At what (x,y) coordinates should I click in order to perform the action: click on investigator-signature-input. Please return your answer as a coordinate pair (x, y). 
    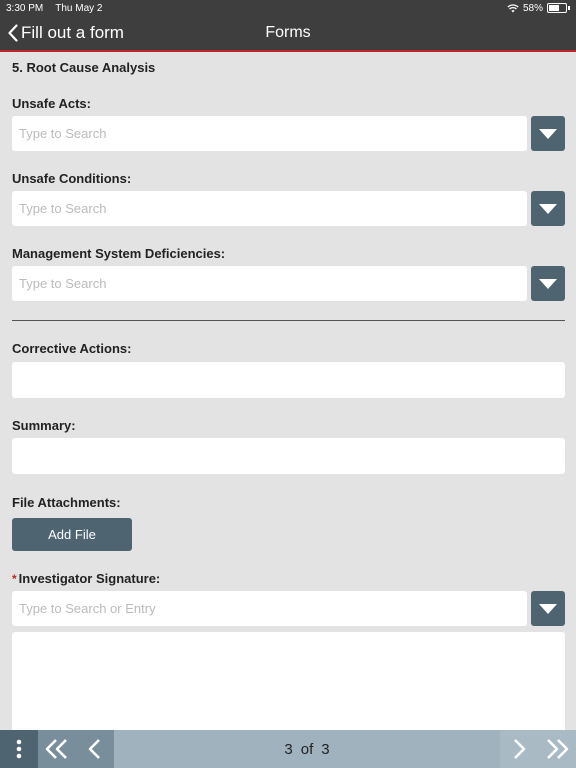
    Looking at the image, I should click on (269, 608).